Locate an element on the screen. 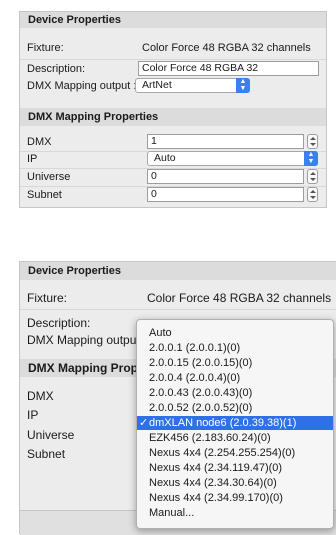 The width and height of the screenshot is (336, 535). ip-menu-item-label: Nexus 4x4 (2.34.30.64)(0) is located at coordinates (213, 483).